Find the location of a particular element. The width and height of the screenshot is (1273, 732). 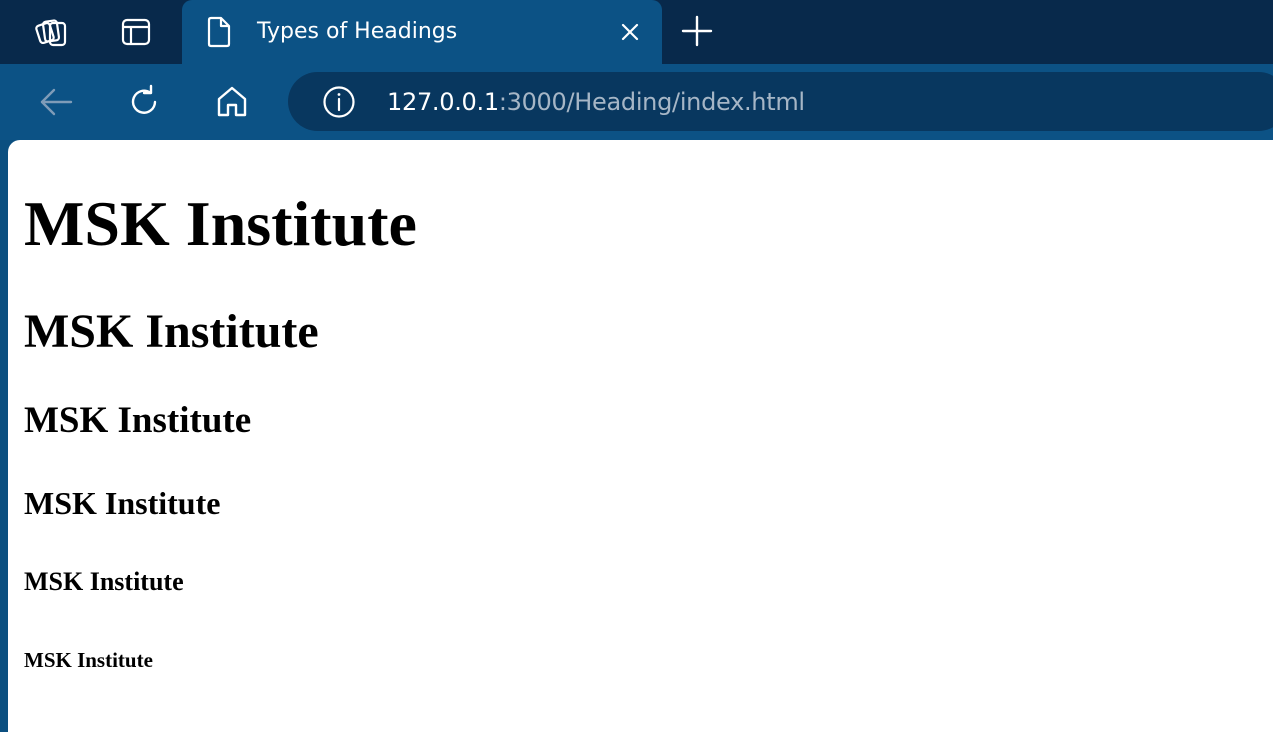

workspaces-icon is located at coordinates (52, 32).